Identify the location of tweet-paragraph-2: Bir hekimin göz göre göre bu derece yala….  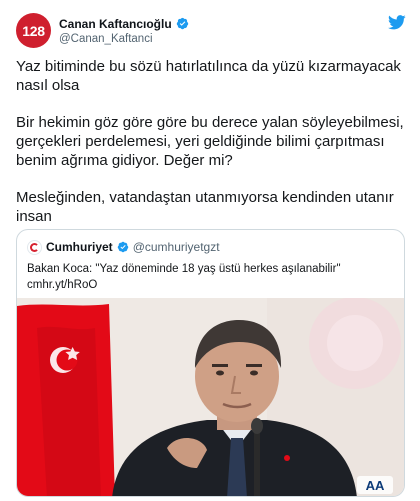
(210, 141).